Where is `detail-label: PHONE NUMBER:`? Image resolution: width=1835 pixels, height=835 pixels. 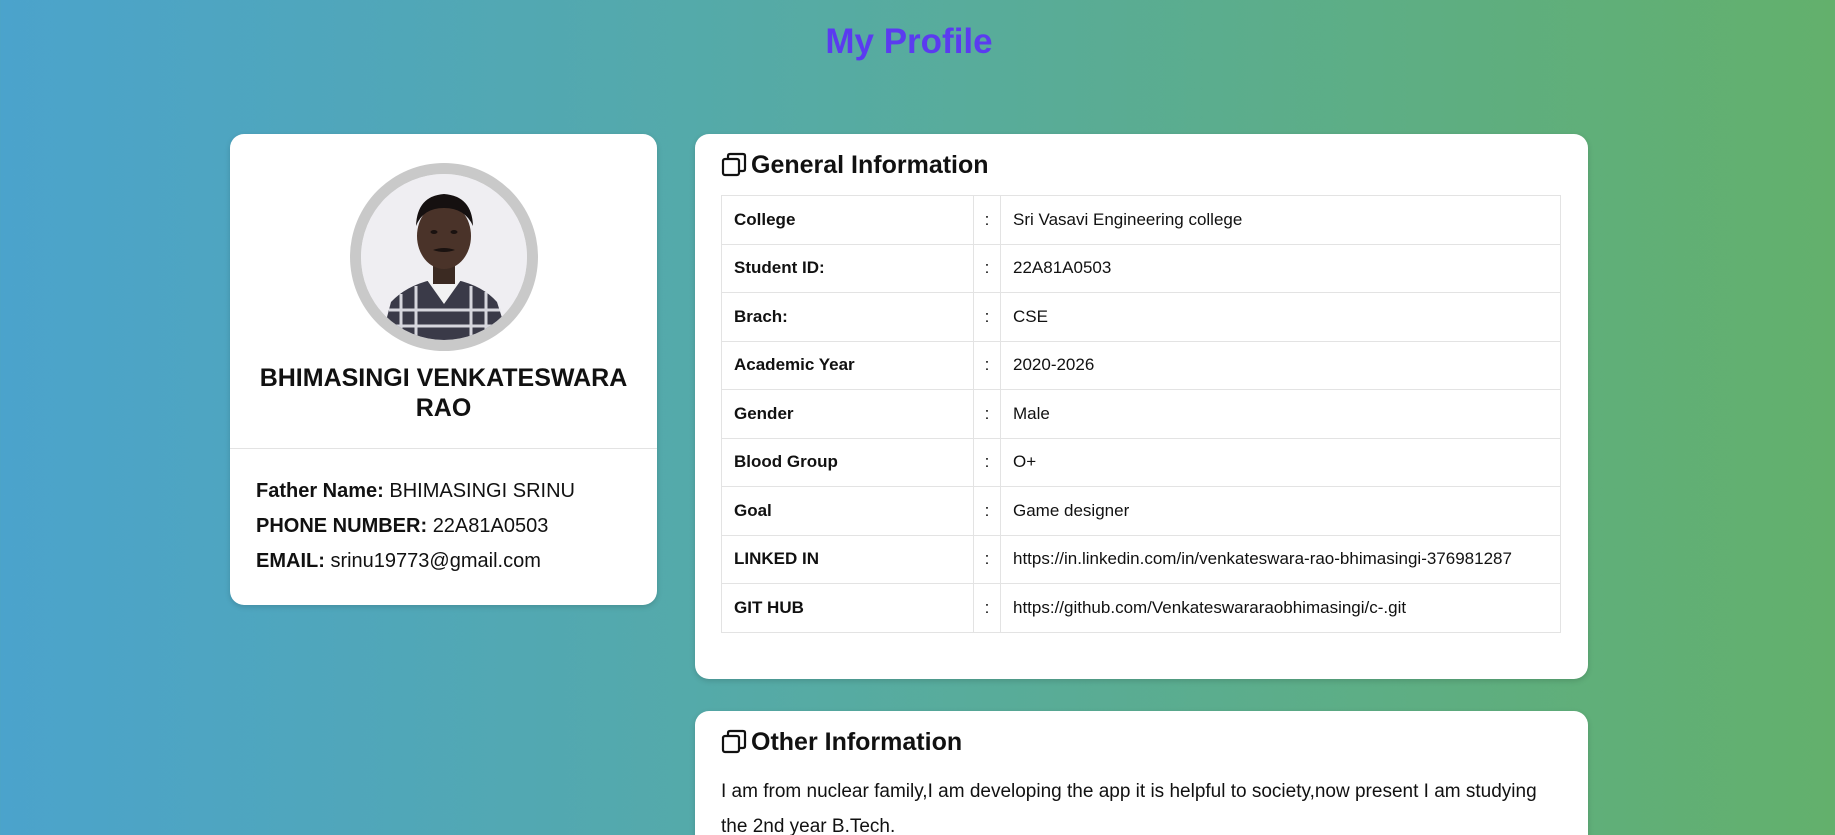 detail-label: PHONE NUMBER: is located at coordinates (342, 526).